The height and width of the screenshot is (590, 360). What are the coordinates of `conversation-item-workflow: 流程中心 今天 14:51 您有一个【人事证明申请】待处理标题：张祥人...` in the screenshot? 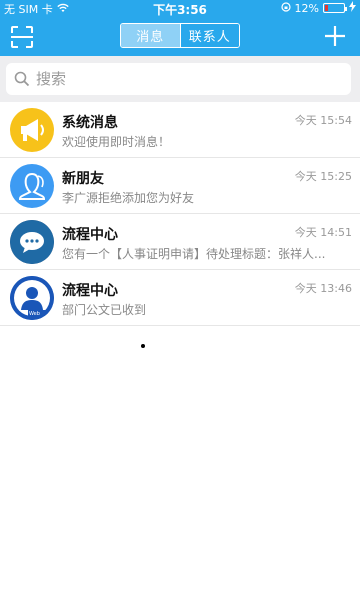 It's located at (180, 242).